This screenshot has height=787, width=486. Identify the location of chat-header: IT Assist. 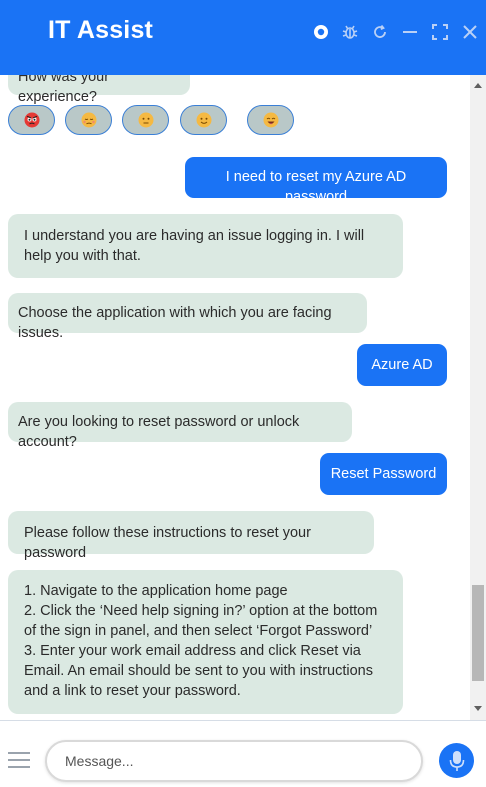
(243, 37).